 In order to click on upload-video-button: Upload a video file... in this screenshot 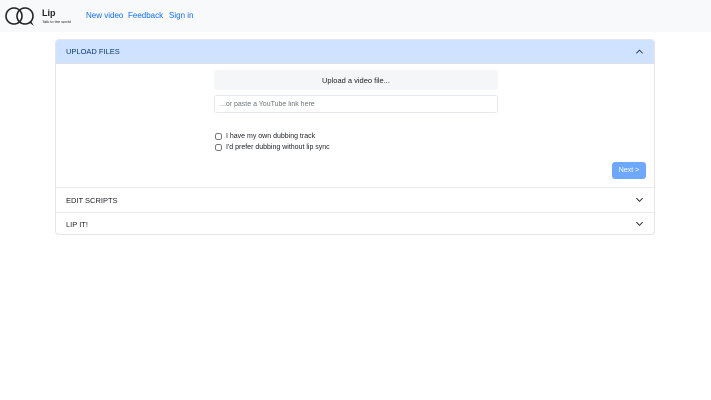, I will do `click(356, 80)`.